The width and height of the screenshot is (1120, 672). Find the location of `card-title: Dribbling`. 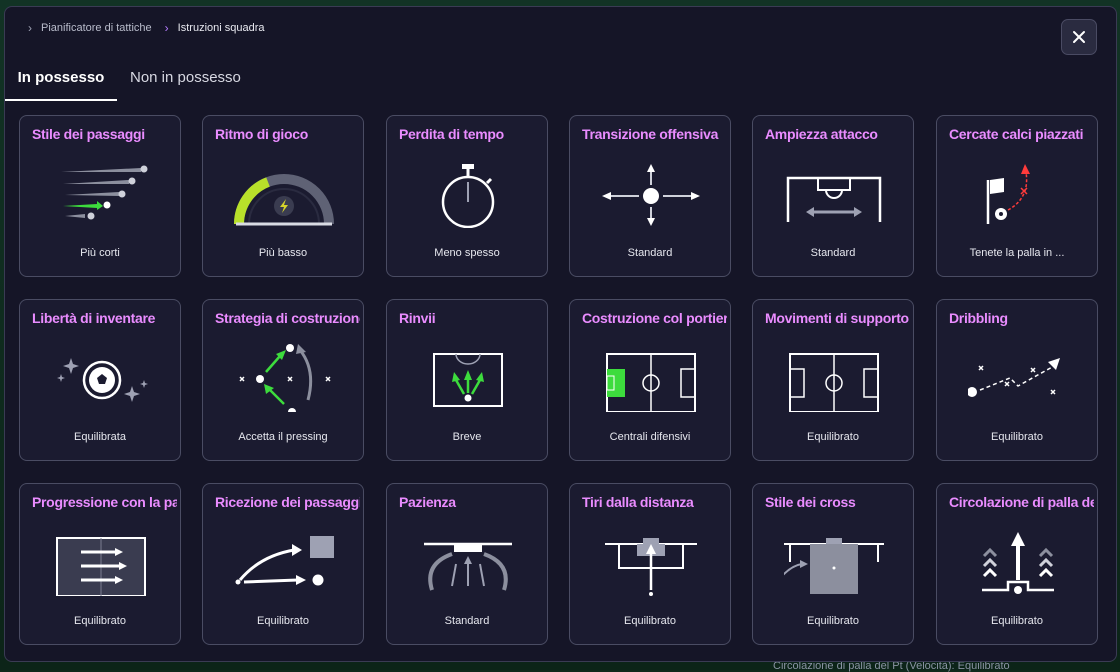

card-title: Dribbling is located at coordinates (978, 318).